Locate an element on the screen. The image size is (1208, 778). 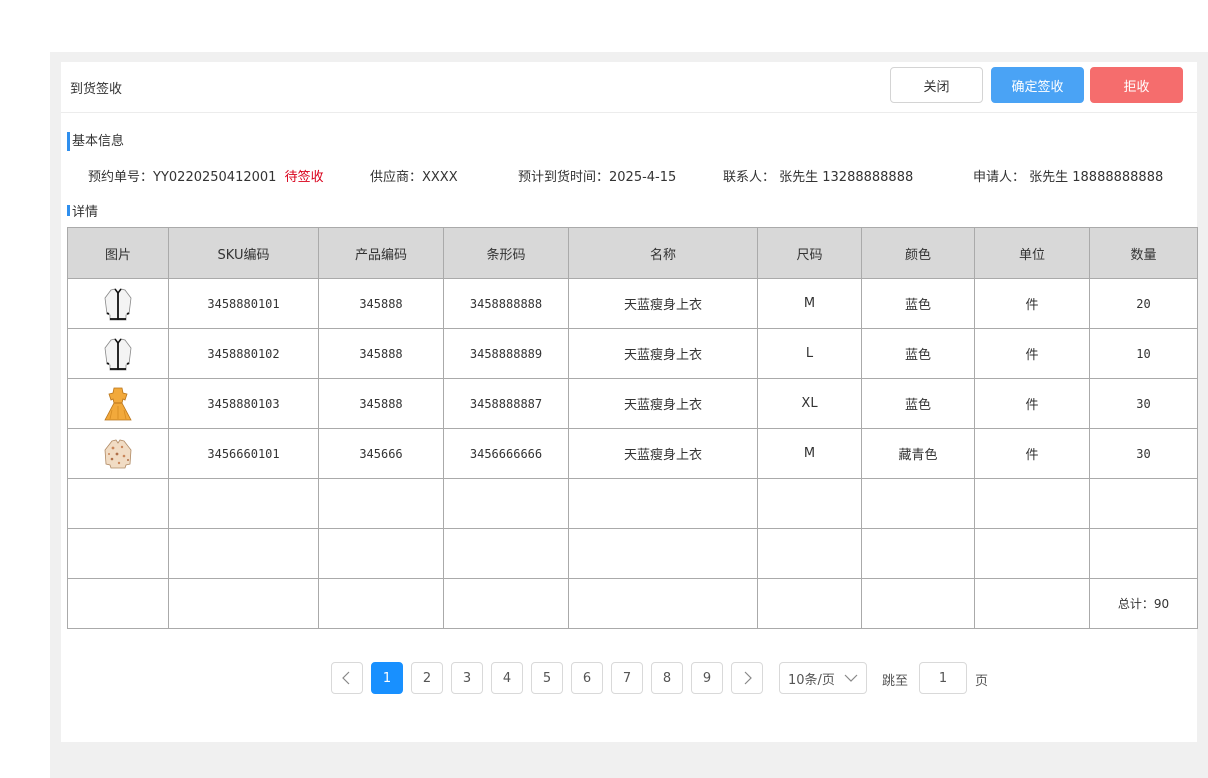
page-button-1: 1 is located at coordinates (387, 678).